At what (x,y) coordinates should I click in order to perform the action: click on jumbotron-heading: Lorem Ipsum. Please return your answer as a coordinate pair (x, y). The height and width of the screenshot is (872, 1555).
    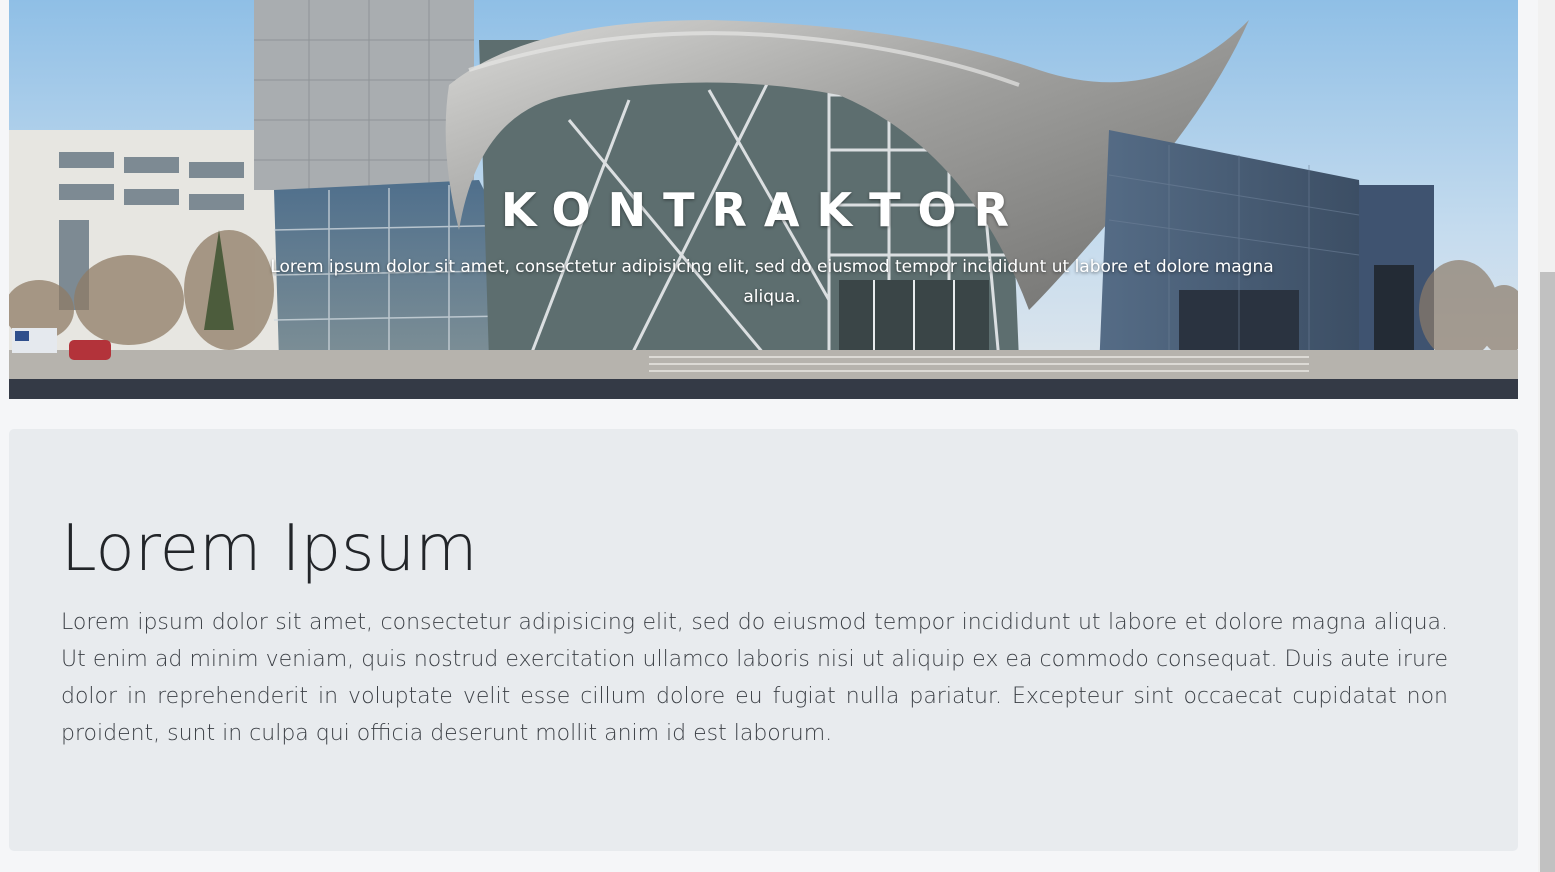
    Looking at the image, I should click on (269, 549).